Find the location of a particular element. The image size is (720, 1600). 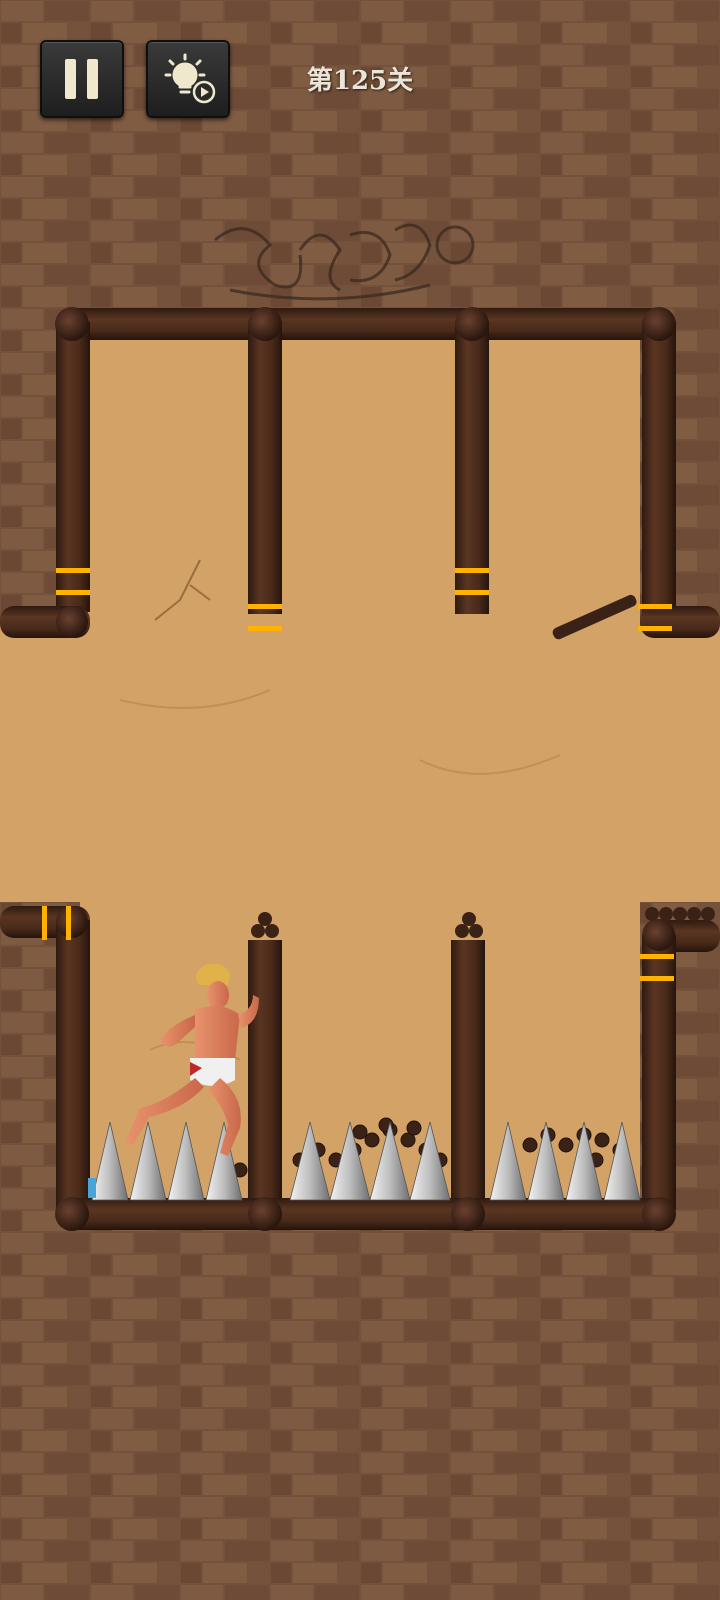

pause-button is located at coordinates (82, 79).